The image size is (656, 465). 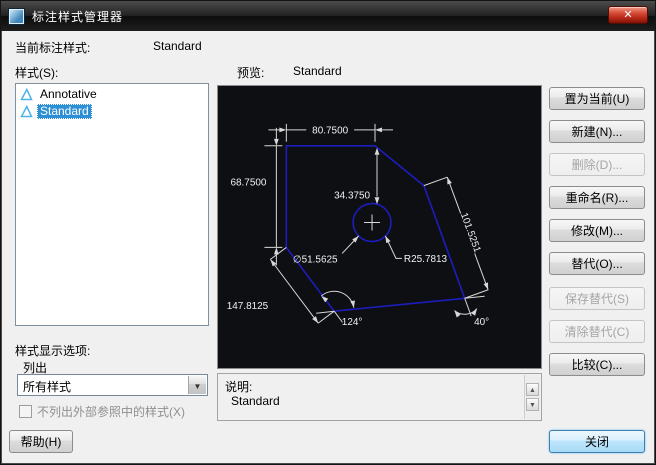 What do you see at coordinates (177, 46) in the screenshot?
I see `current-style-value: Standard` at bounding box center [177, 46].